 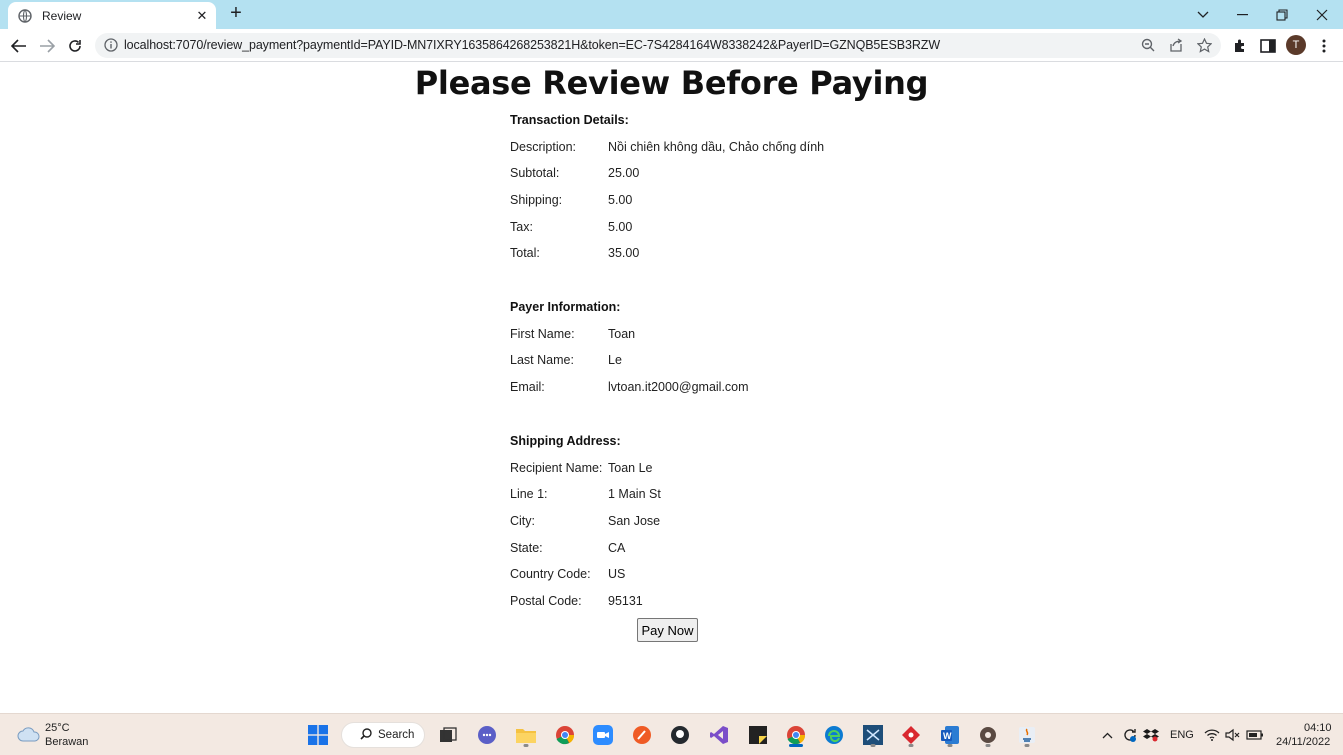 I want to click on task-view-icon, so click(x=448, y=735).